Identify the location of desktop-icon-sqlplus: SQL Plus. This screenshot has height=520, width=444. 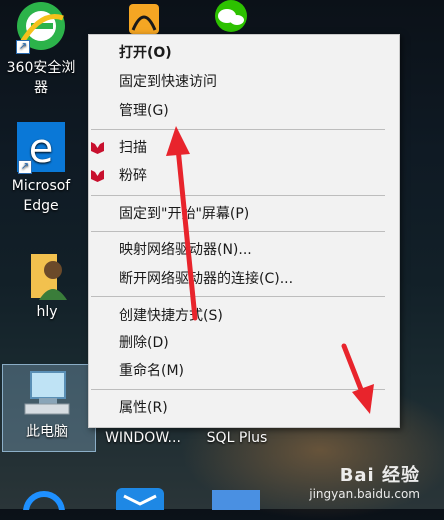
(237, 438).